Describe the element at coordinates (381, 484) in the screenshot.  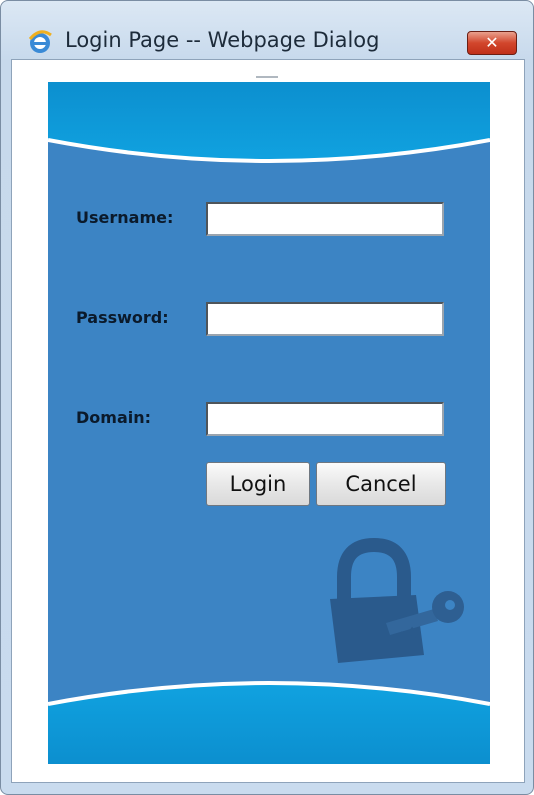
I see `cancel-button: Cancel` at that location.